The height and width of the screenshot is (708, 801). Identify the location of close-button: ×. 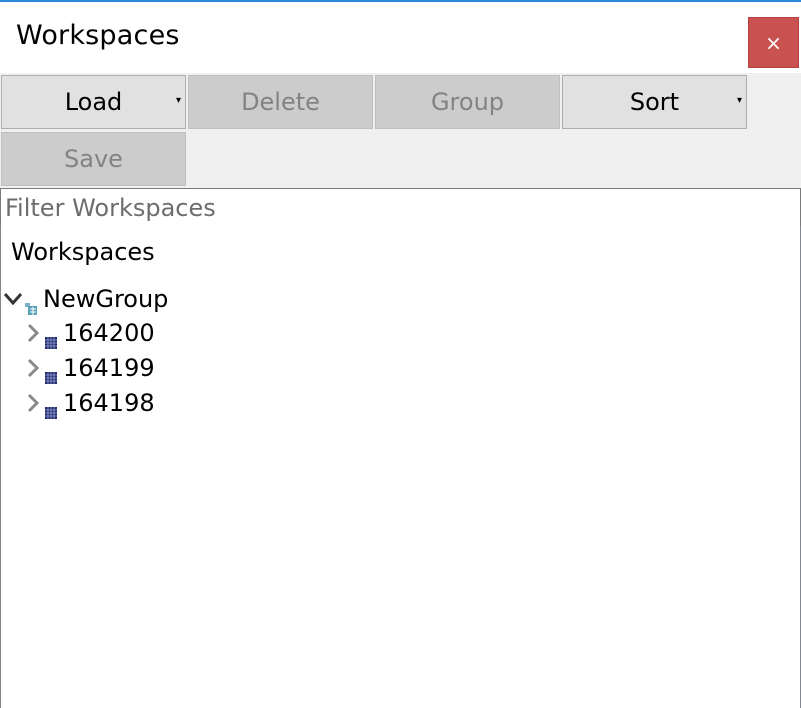
(773, 42).